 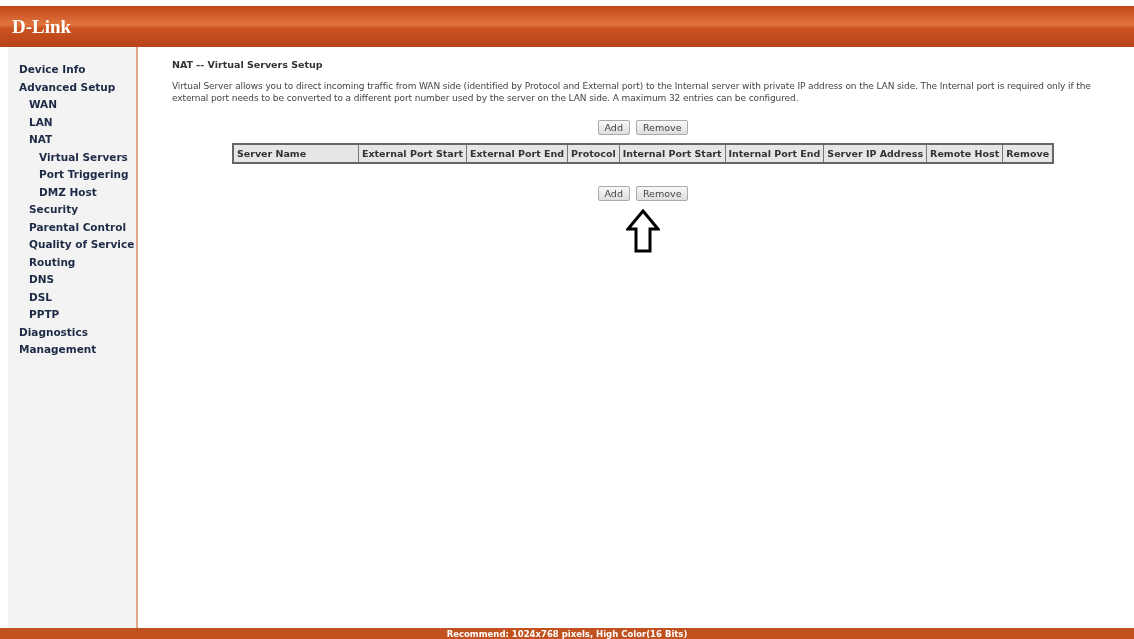 I want to click on description: Virtual Server allows you to direct incoming traffic from WAN side (identified by Protocol and External port) to the Internal server with private IP address on the LAN side. The Internal port is required only if the external port needs to be converted to a different port number used by the server on the LAN side. A maximum 32 entries can be configured., so click(x=632, y=92).